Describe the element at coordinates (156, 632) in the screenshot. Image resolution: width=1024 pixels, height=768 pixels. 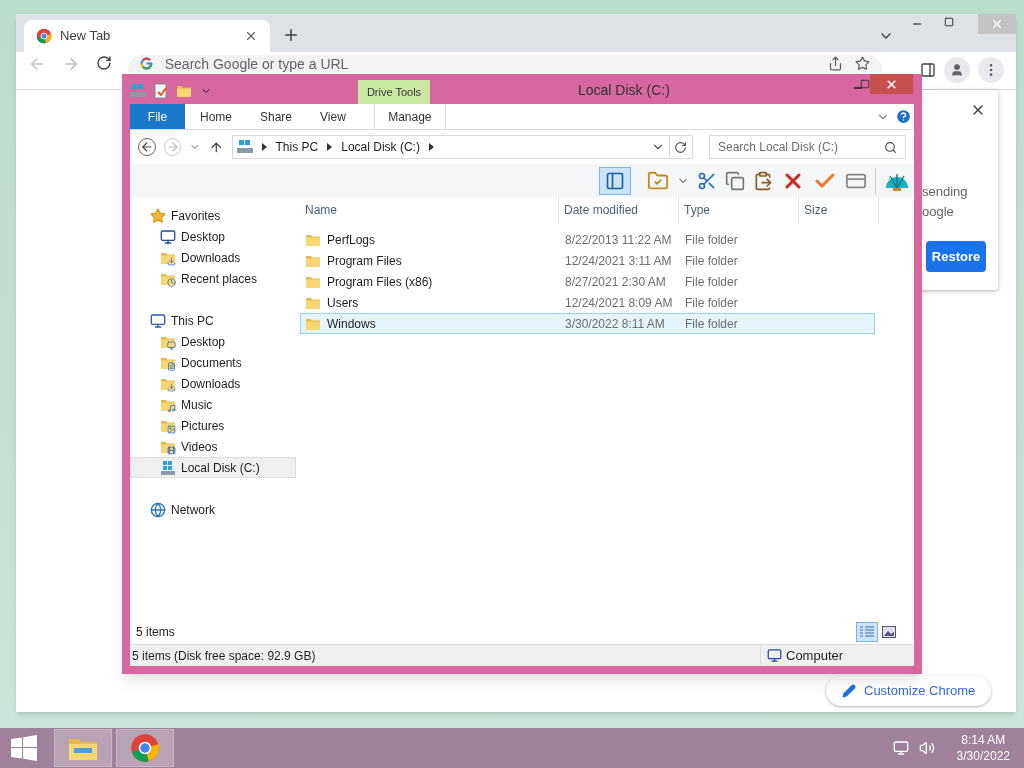
I see `item-count: 5 items` at that location.